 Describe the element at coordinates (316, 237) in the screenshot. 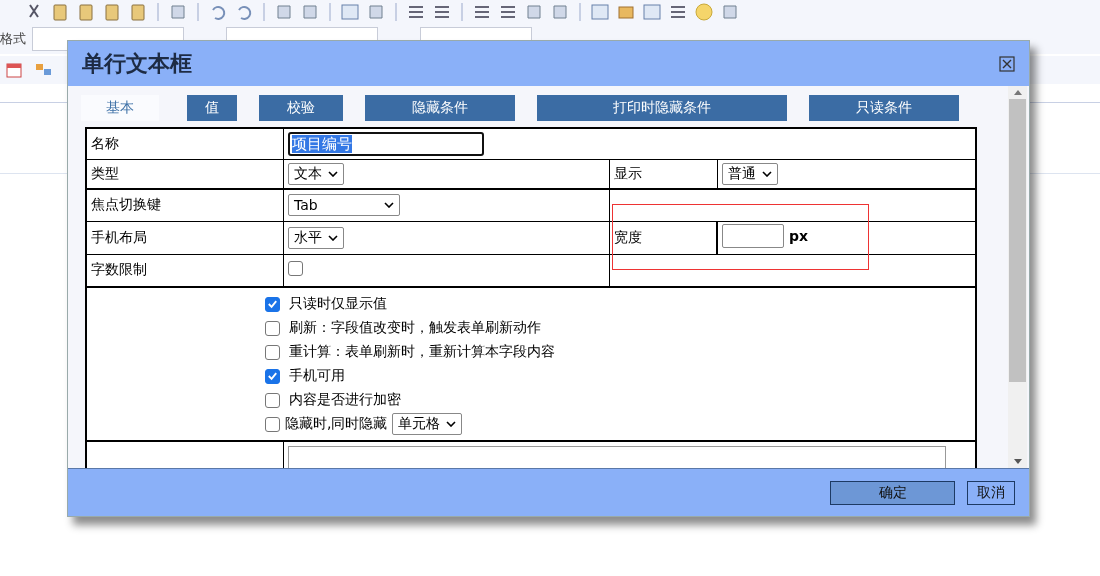

I see `layout-select: 水平` at that location.